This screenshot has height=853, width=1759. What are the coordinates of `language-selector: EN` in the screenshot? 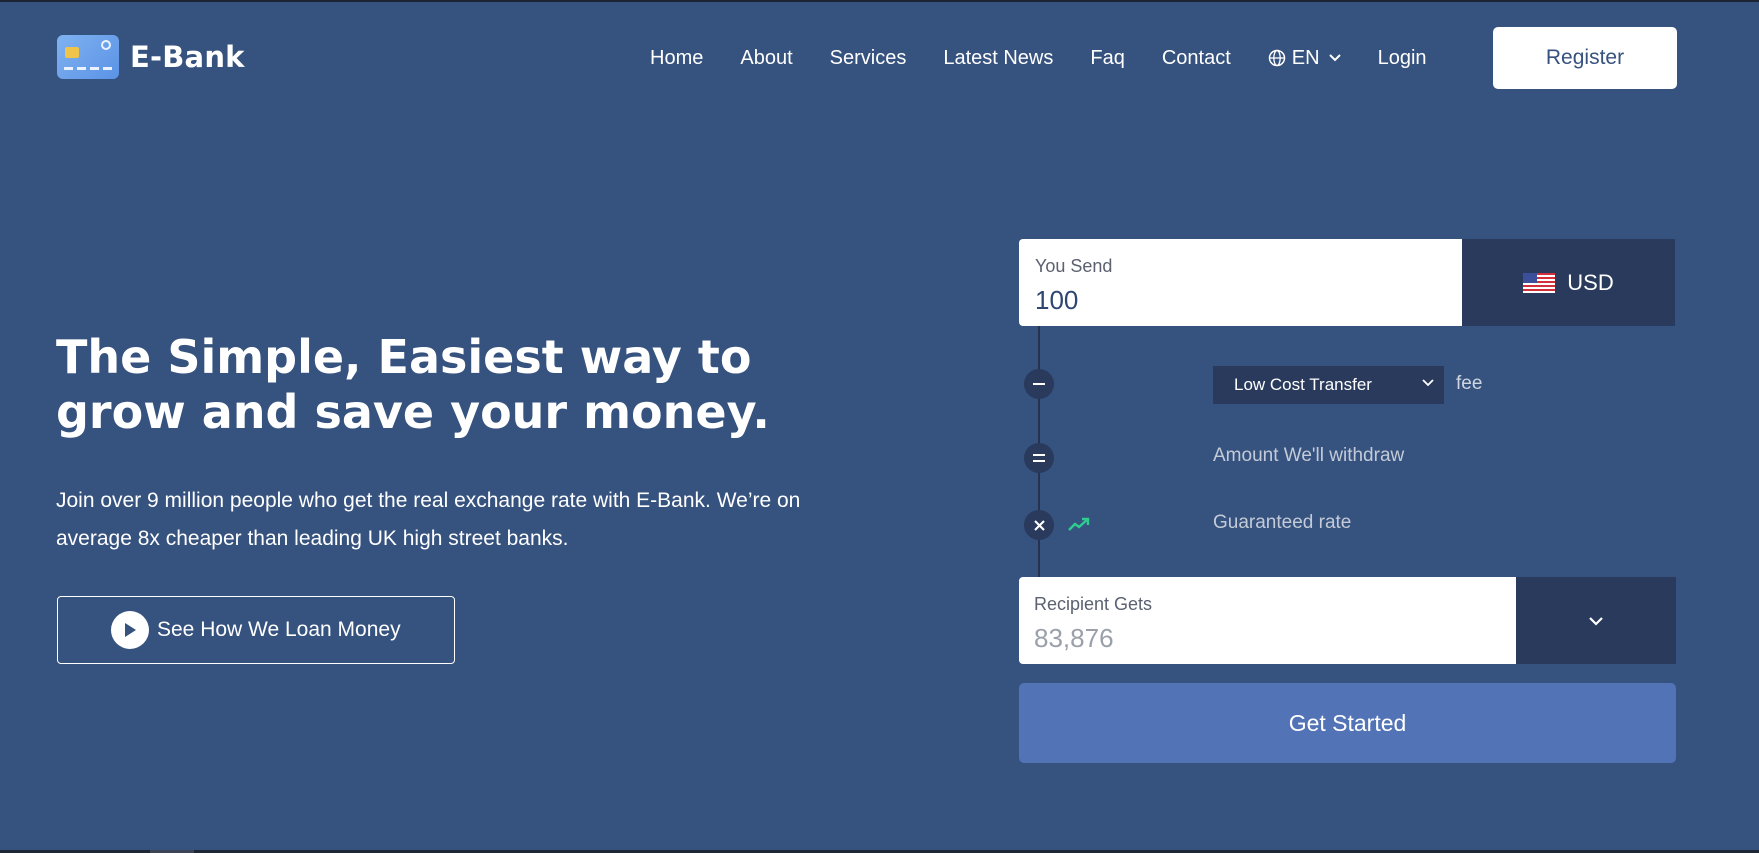 It's located at (1305, 58).